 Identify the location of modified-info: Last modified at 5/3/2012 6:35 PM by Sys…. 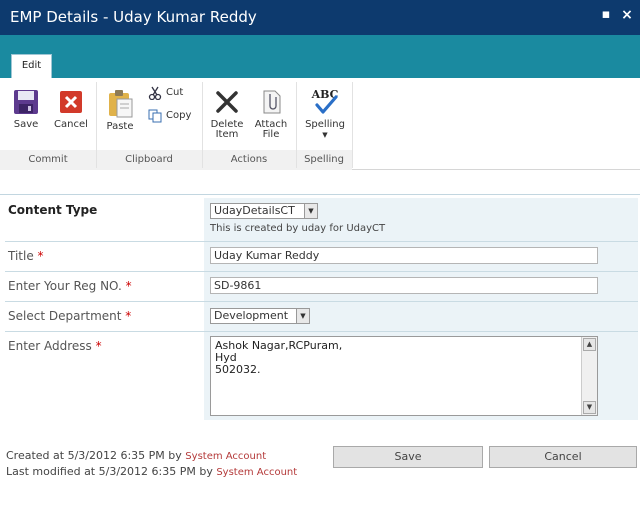
(152, 471).